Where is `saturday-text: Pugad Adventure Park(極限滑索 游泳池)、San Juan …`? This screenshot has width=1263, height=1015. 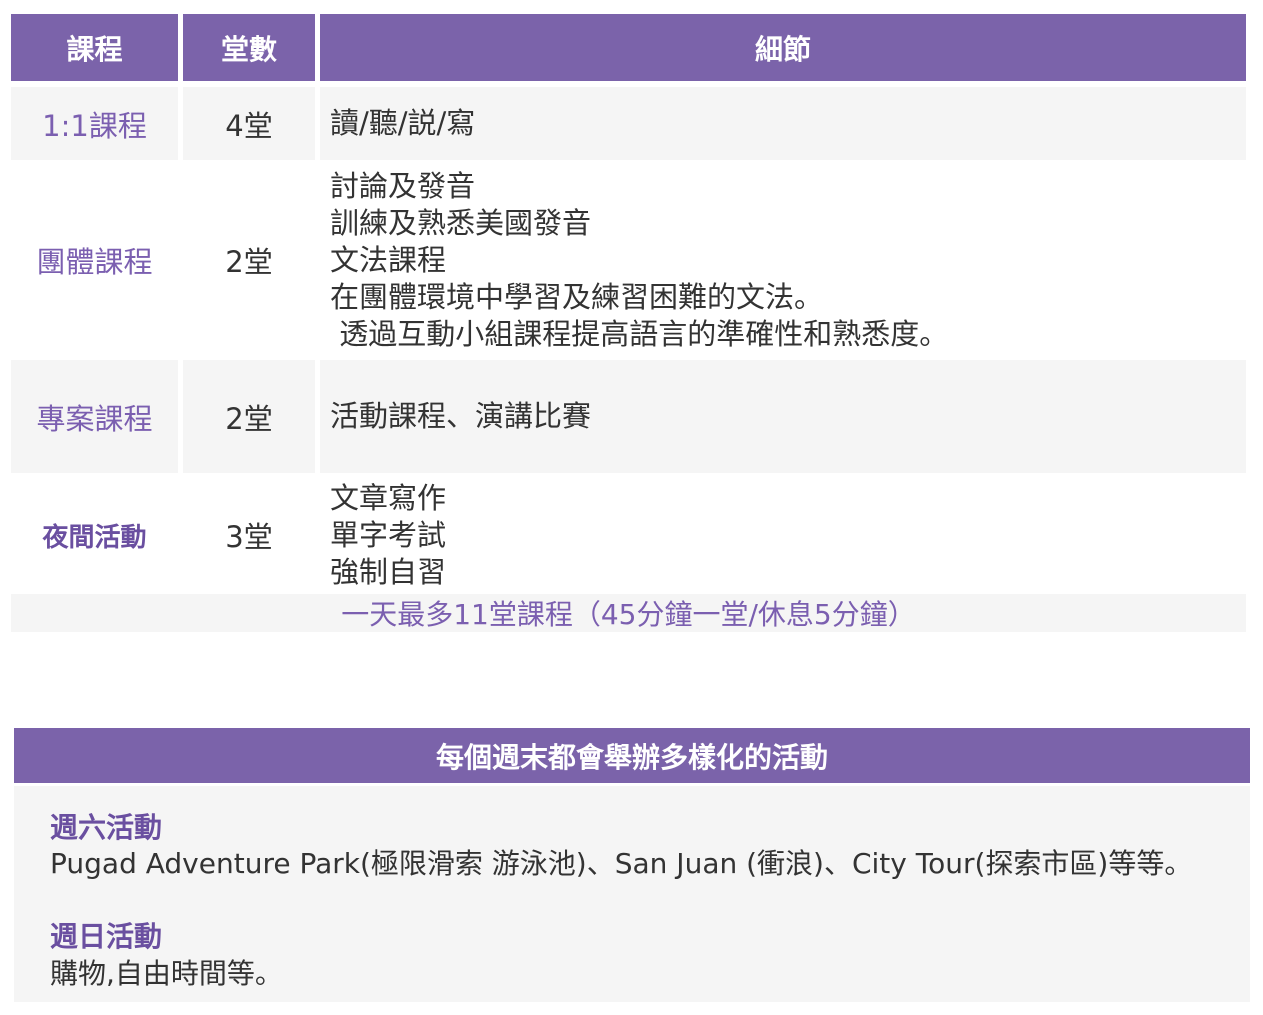
saturday-text: Pugad Adventure Park(極限滑索 游泳池)、San Juan … is located at coordinates (621, 863).